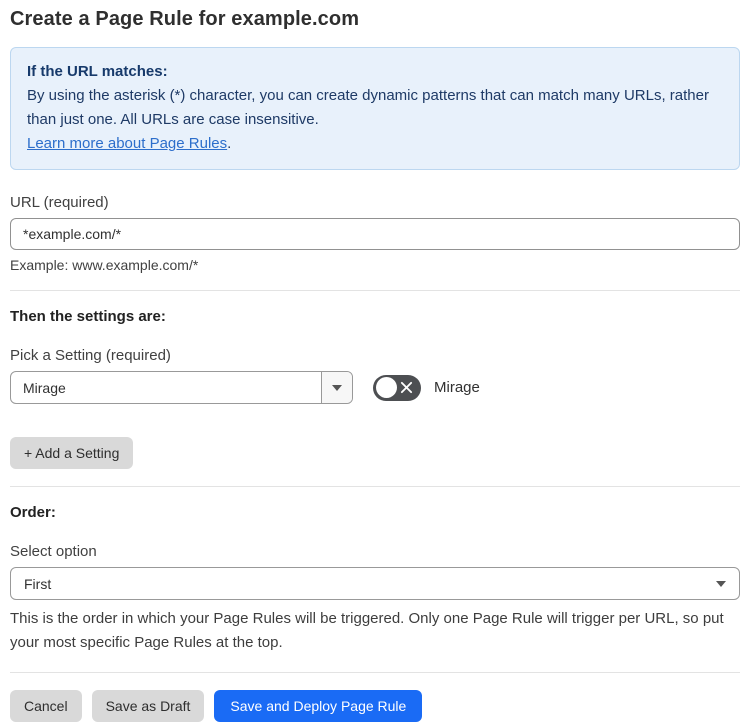 This screenshot has width=750, height=722. I want to click on info-box-link-line: Learn more about Page Rules., so click(375, 144).